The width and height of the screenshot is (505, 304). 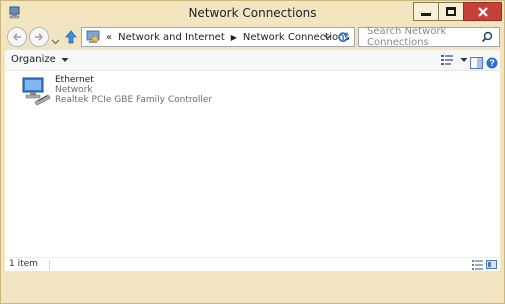 I want to click on status-separator, so click(x=49, y=265).